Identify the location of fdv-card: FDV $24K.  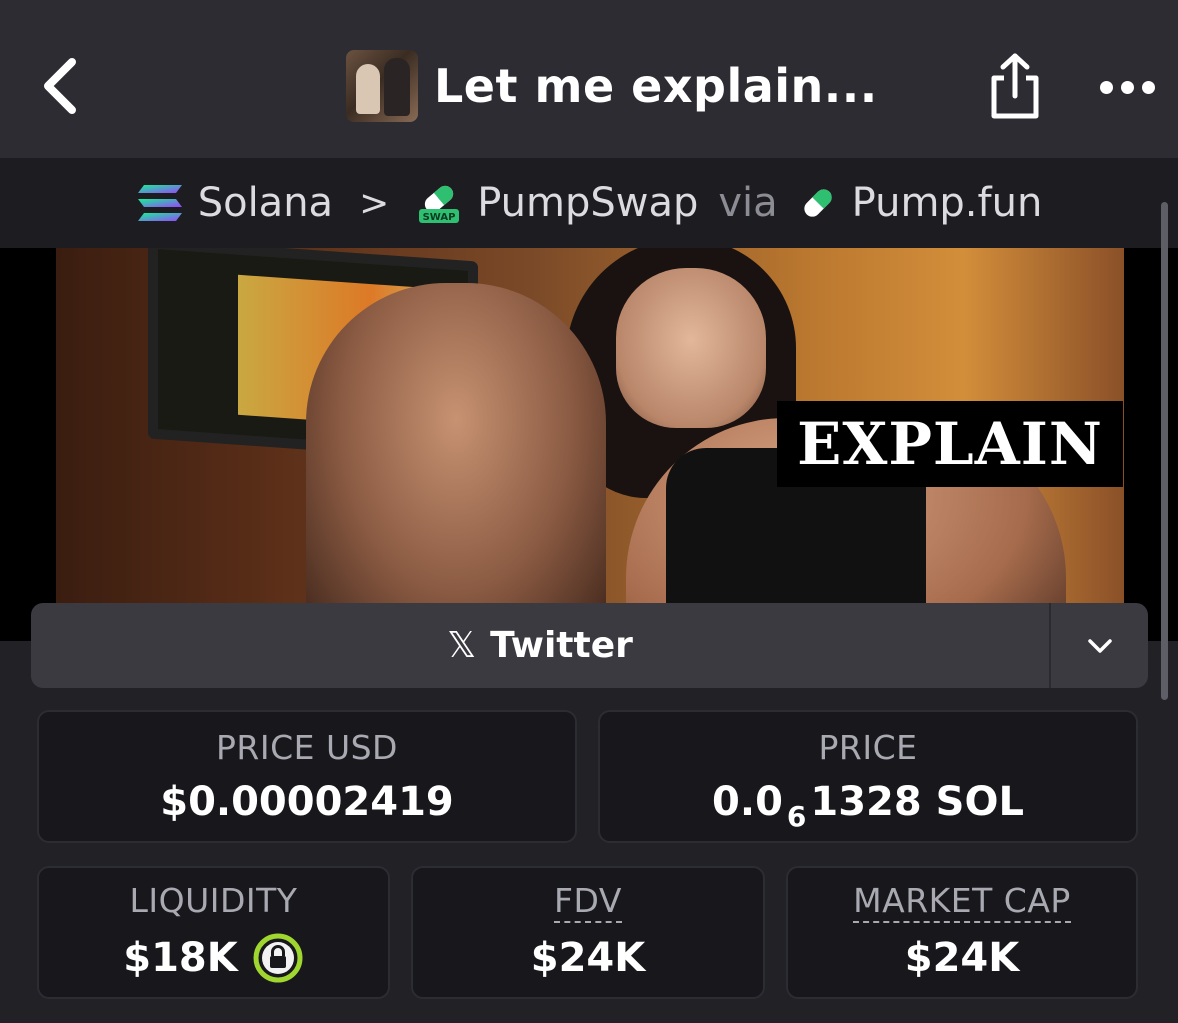
(588, 932).